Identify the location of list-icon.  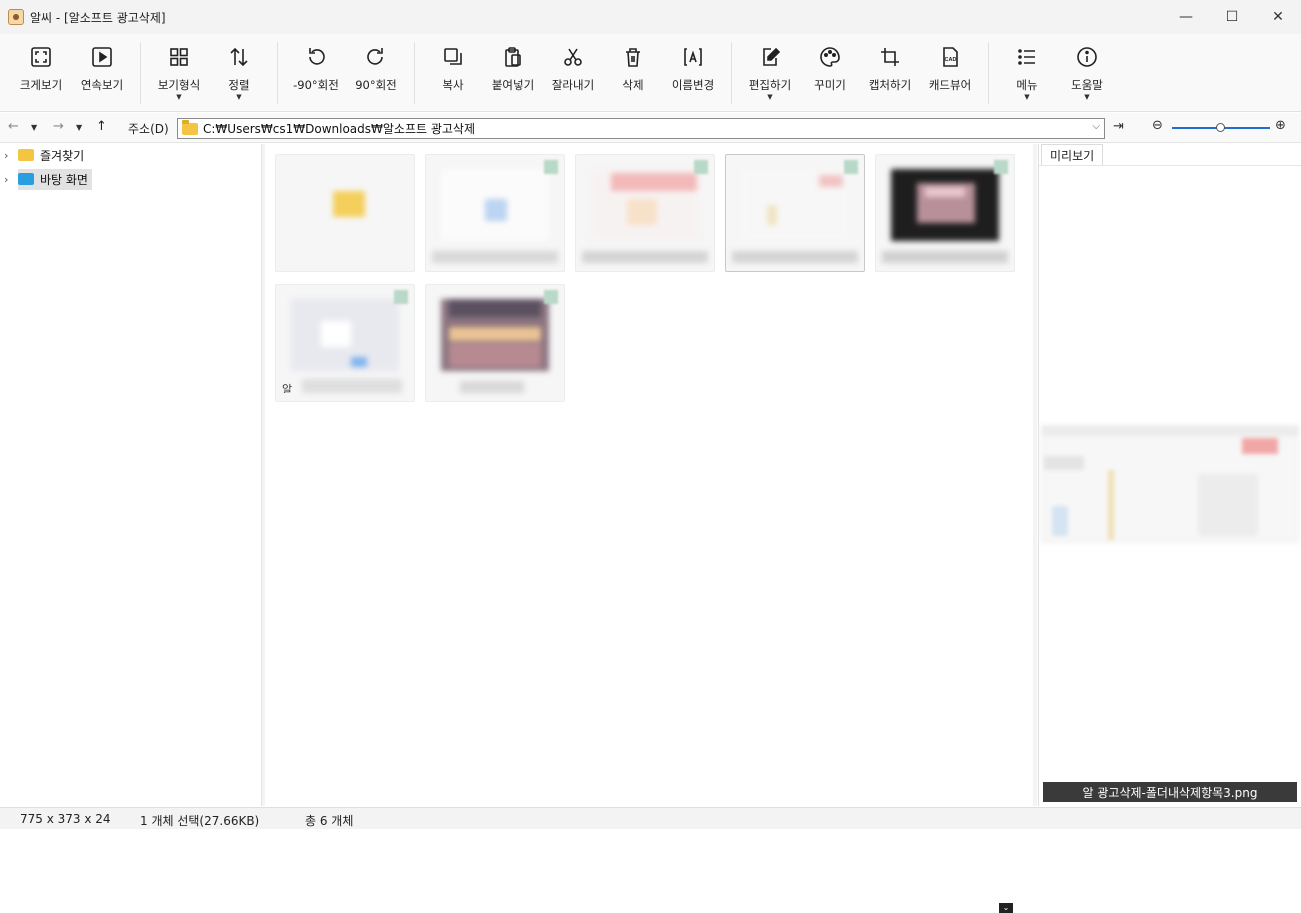
(1026, 57).